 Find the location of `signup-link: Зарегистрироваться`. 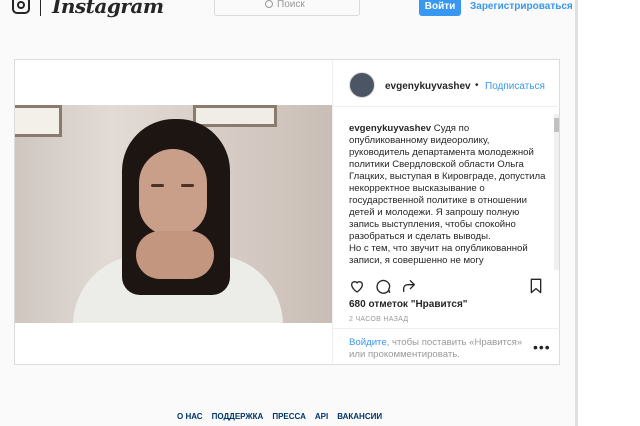

signup-link: Зарегистрироваться is located at coordinates (521, 6).